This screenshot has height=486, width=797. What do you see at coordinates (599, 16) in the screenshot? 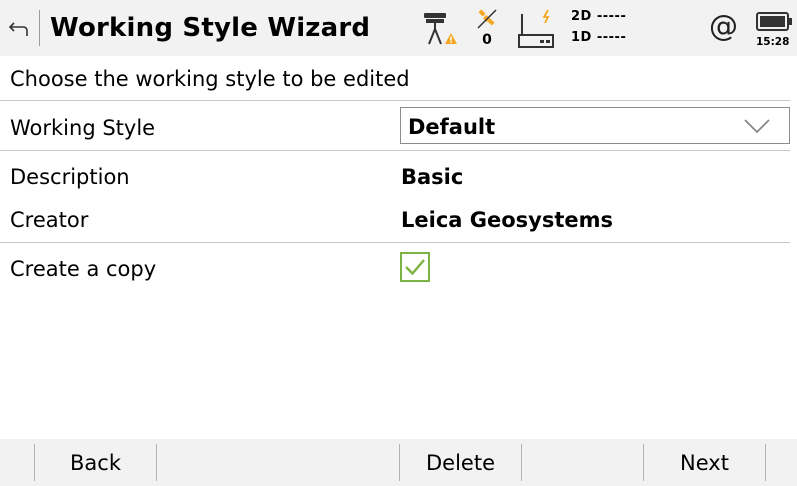
I see `position-2d-status: 2D -----` at bounding box center [599, 16].